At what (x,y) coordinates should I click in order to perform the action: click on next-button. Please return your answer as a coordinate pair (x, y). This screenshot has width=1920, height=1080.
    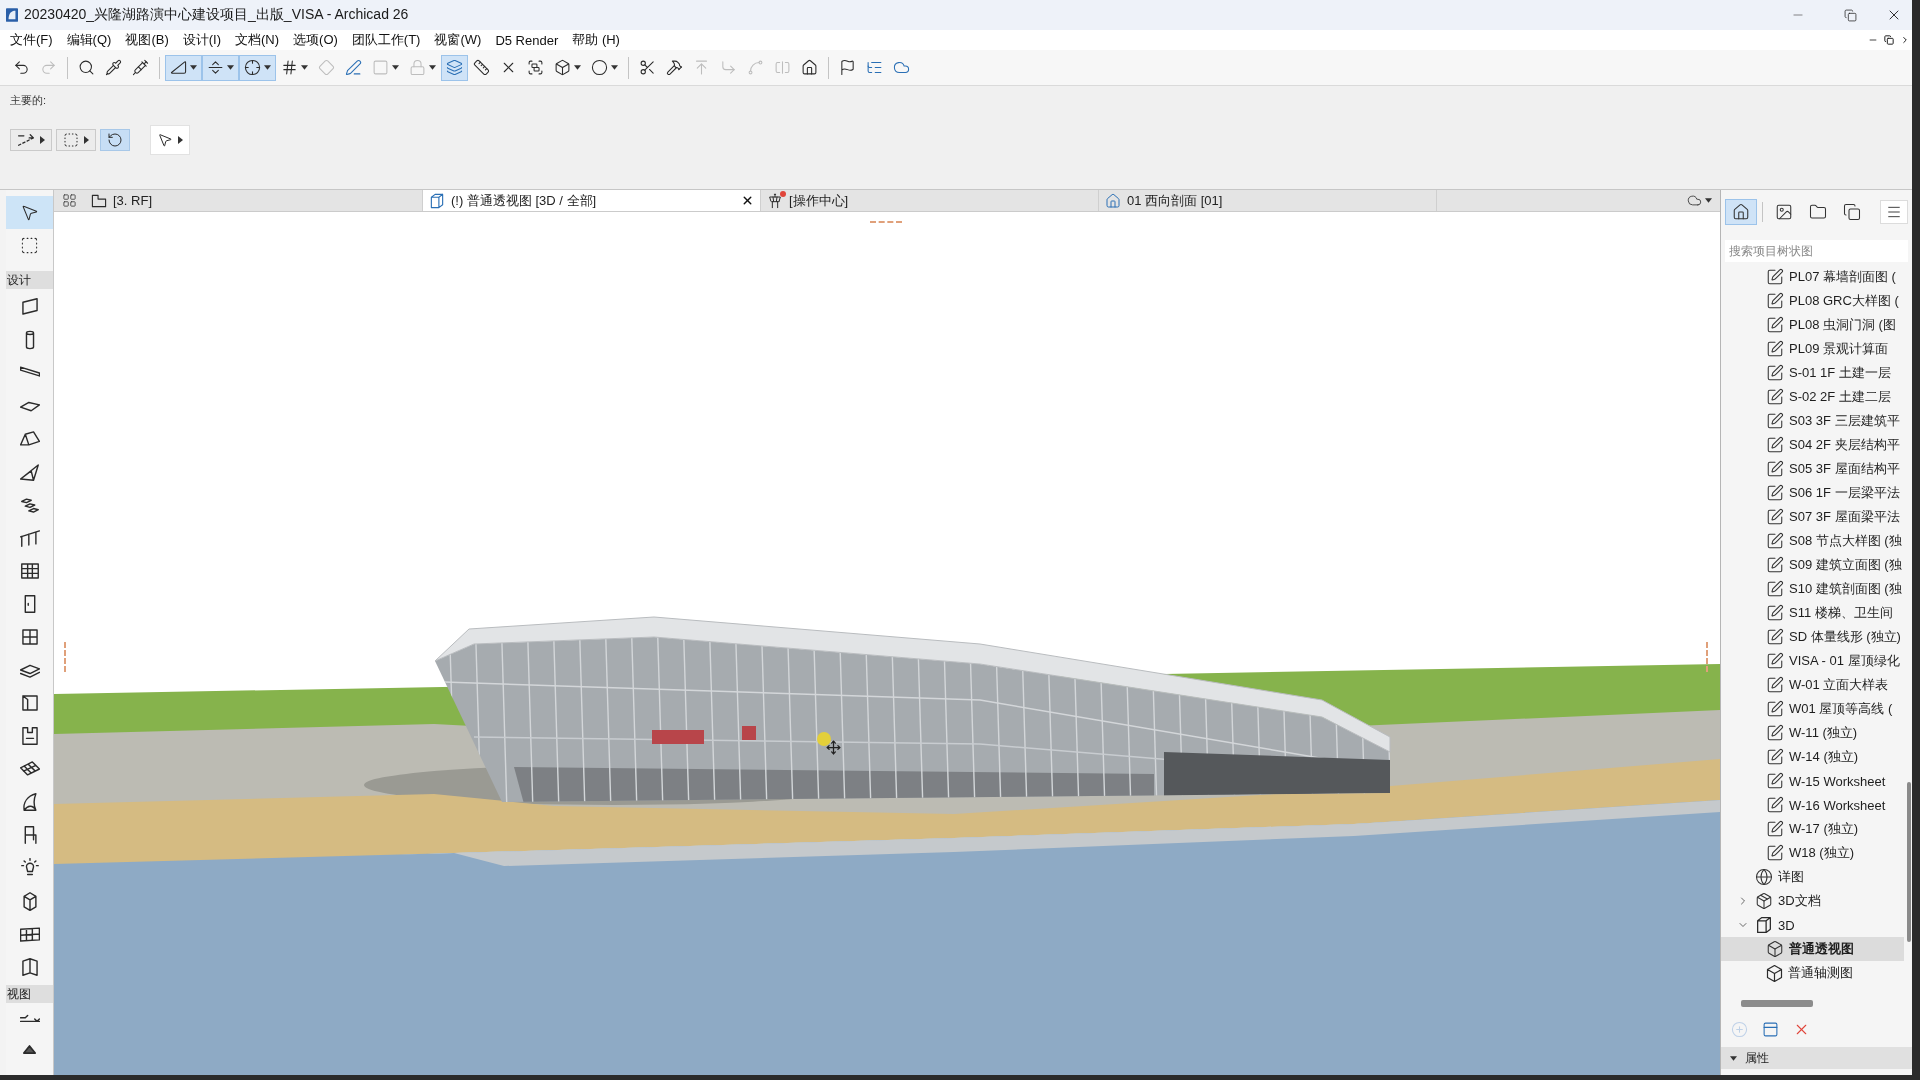
    Looking at the image, I should click on (1905, 40).